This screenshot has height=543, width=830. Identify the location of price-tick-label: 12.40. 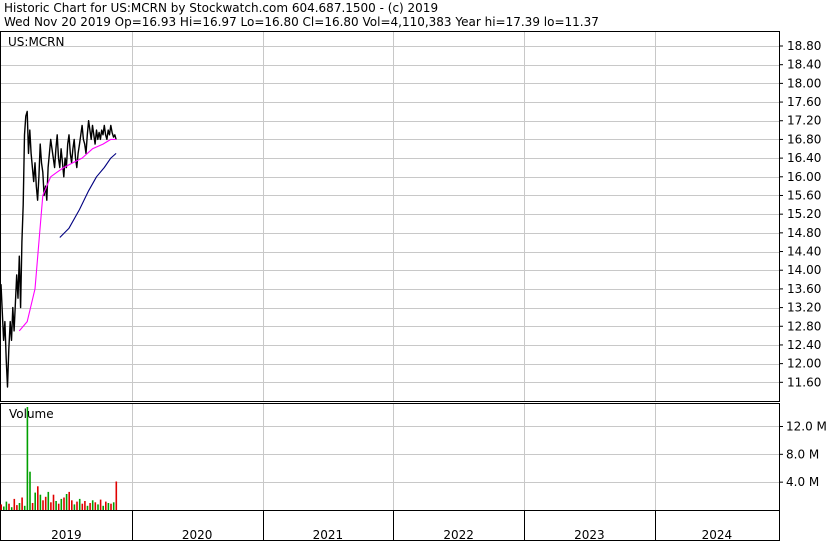
(804, 345).